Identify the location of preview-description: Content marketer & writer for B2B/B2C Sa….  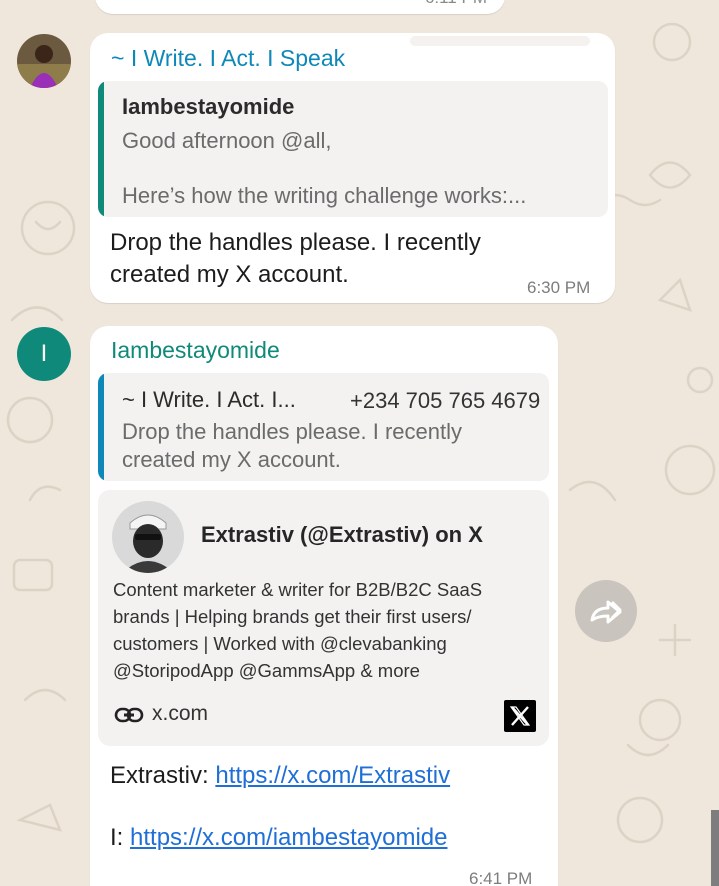
(323, 630).